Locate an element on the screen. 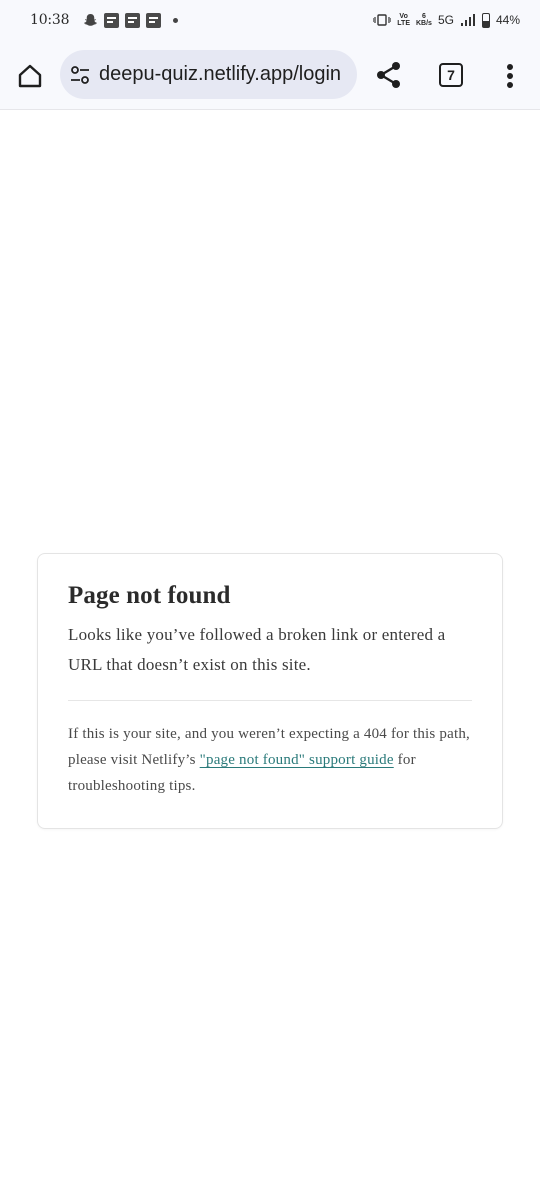 Image resolution: width=540 pixels, height=1204 pixels. browser-toolbar: deepu-quiz.netlify.app/login 7 is located at coordinates (270, 75).